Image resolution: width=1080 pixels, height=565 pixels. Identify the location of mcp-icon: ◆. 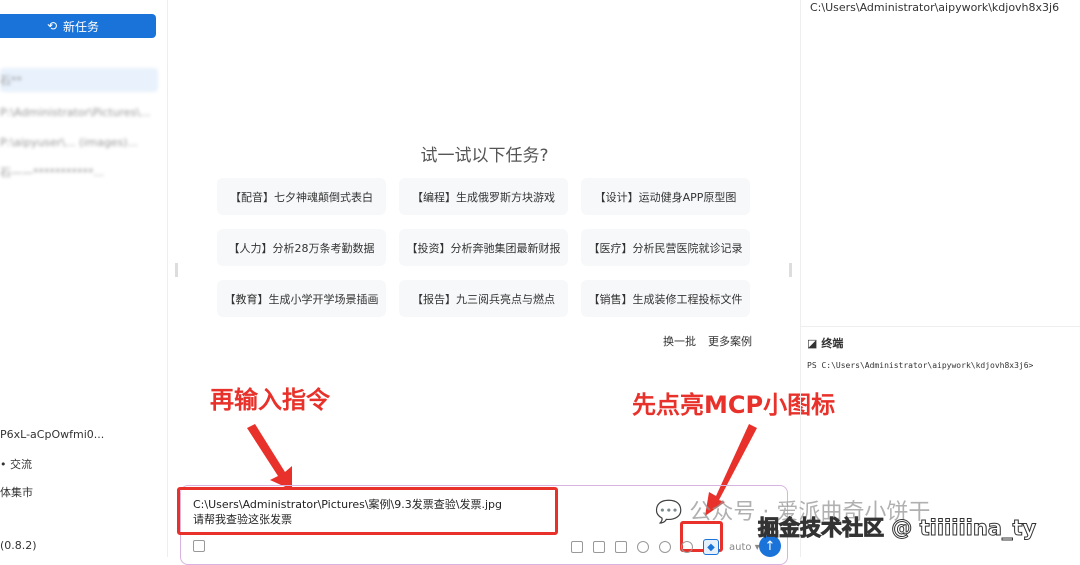
(711, 547).